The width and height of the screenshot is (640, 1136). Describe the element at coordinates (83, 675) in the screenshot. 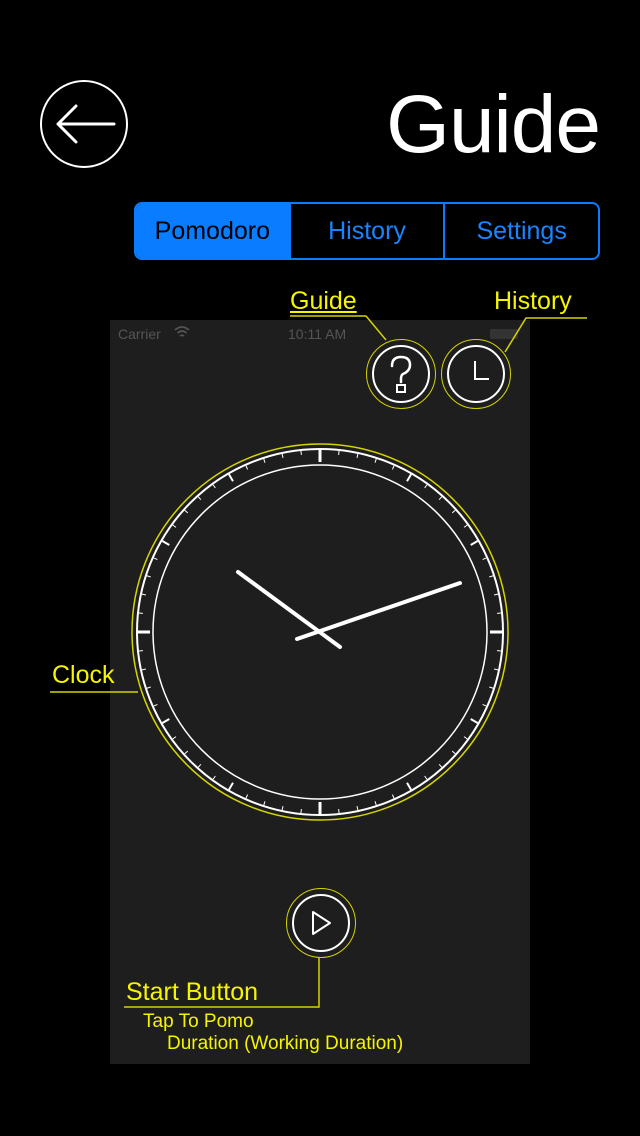

I see `clock-annotation: Clock` at that location.